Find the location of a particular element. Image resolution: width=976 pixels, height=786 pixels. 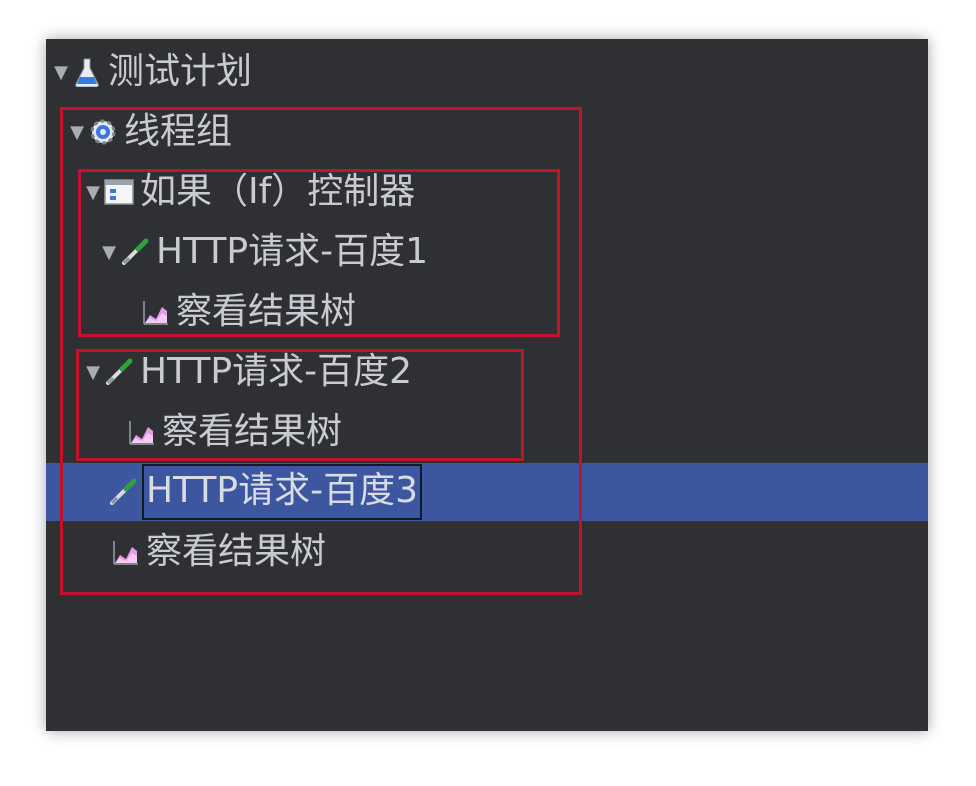

tree-node-label: 线程组 is located at coordinates (178, 131).